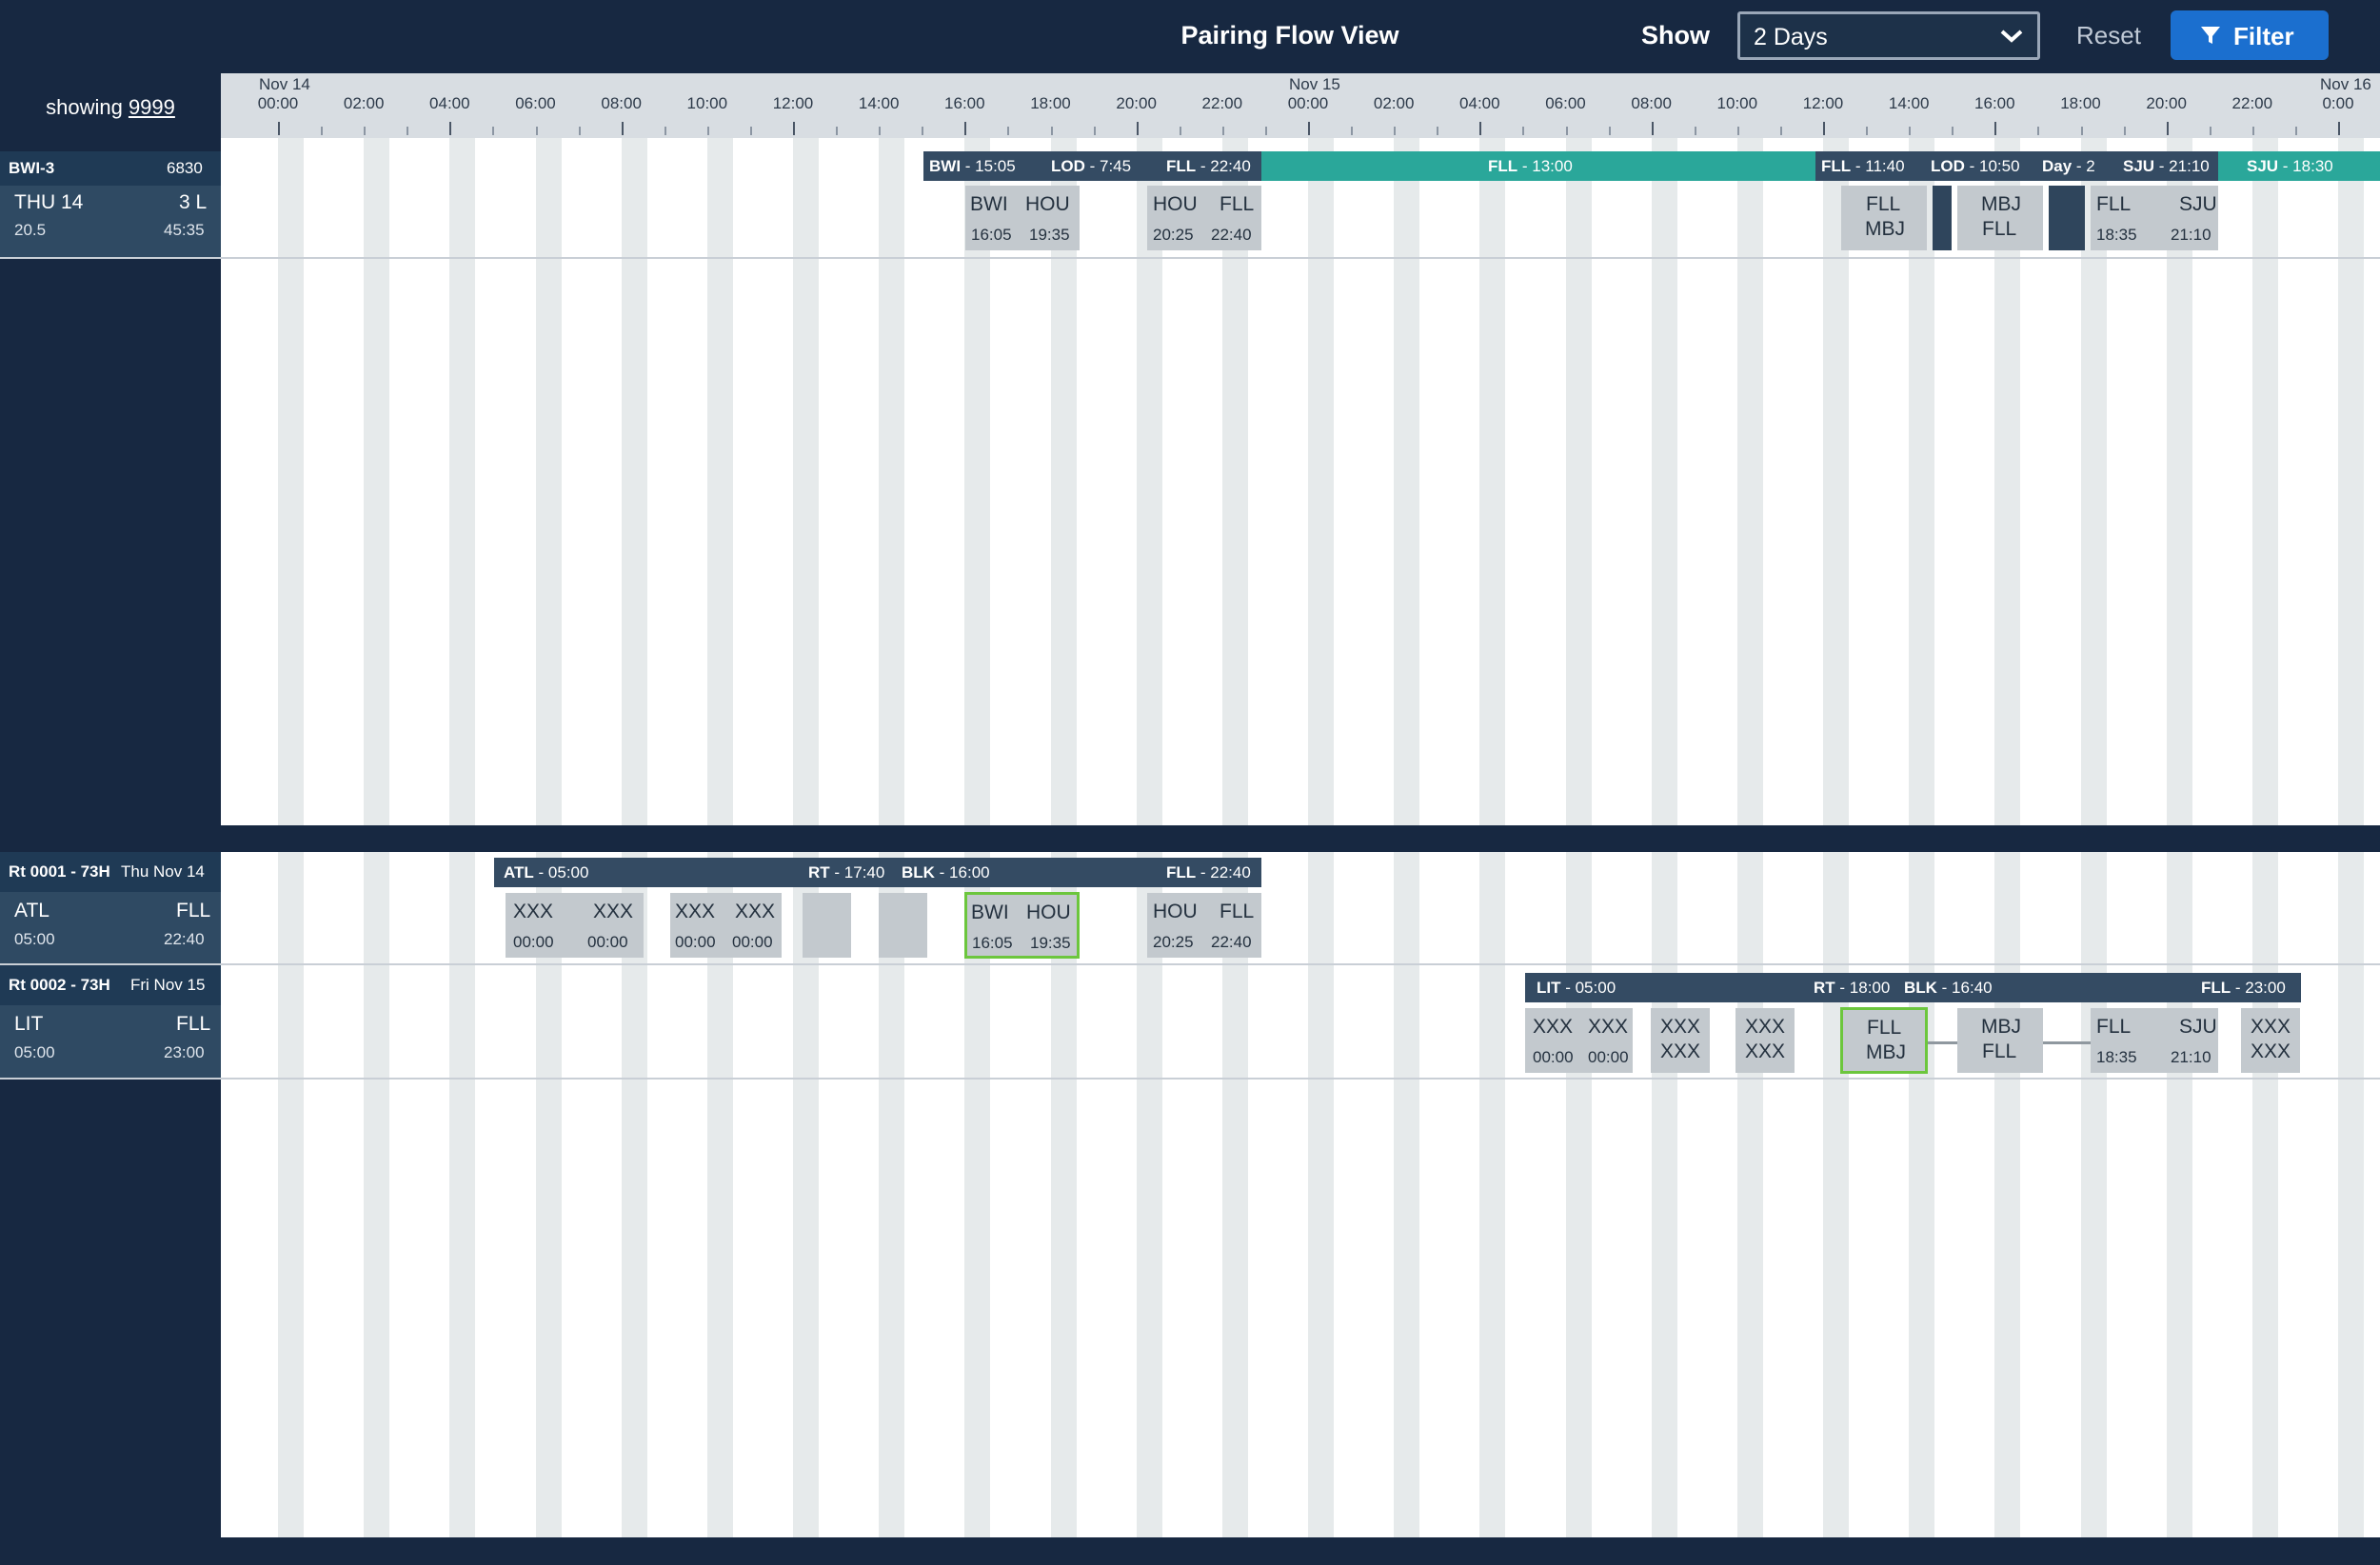 This screenshot has height=1565, width=2380. Describe the element at coordinates (29, 1024) in the screenshot. I see `route-origin: LIT` at that location.